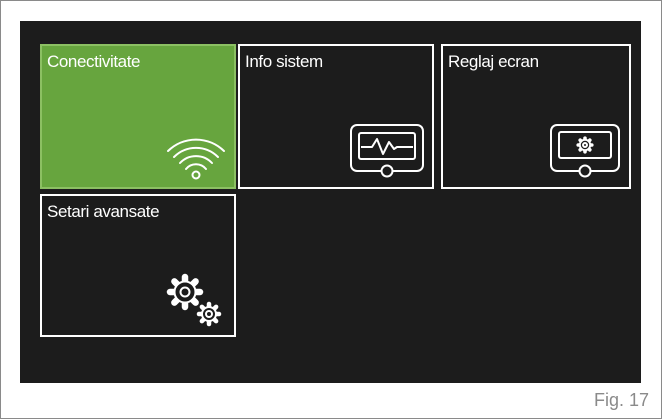  I want to click on tile-conectivitate-label: Conectivitate, so click(94, 61).